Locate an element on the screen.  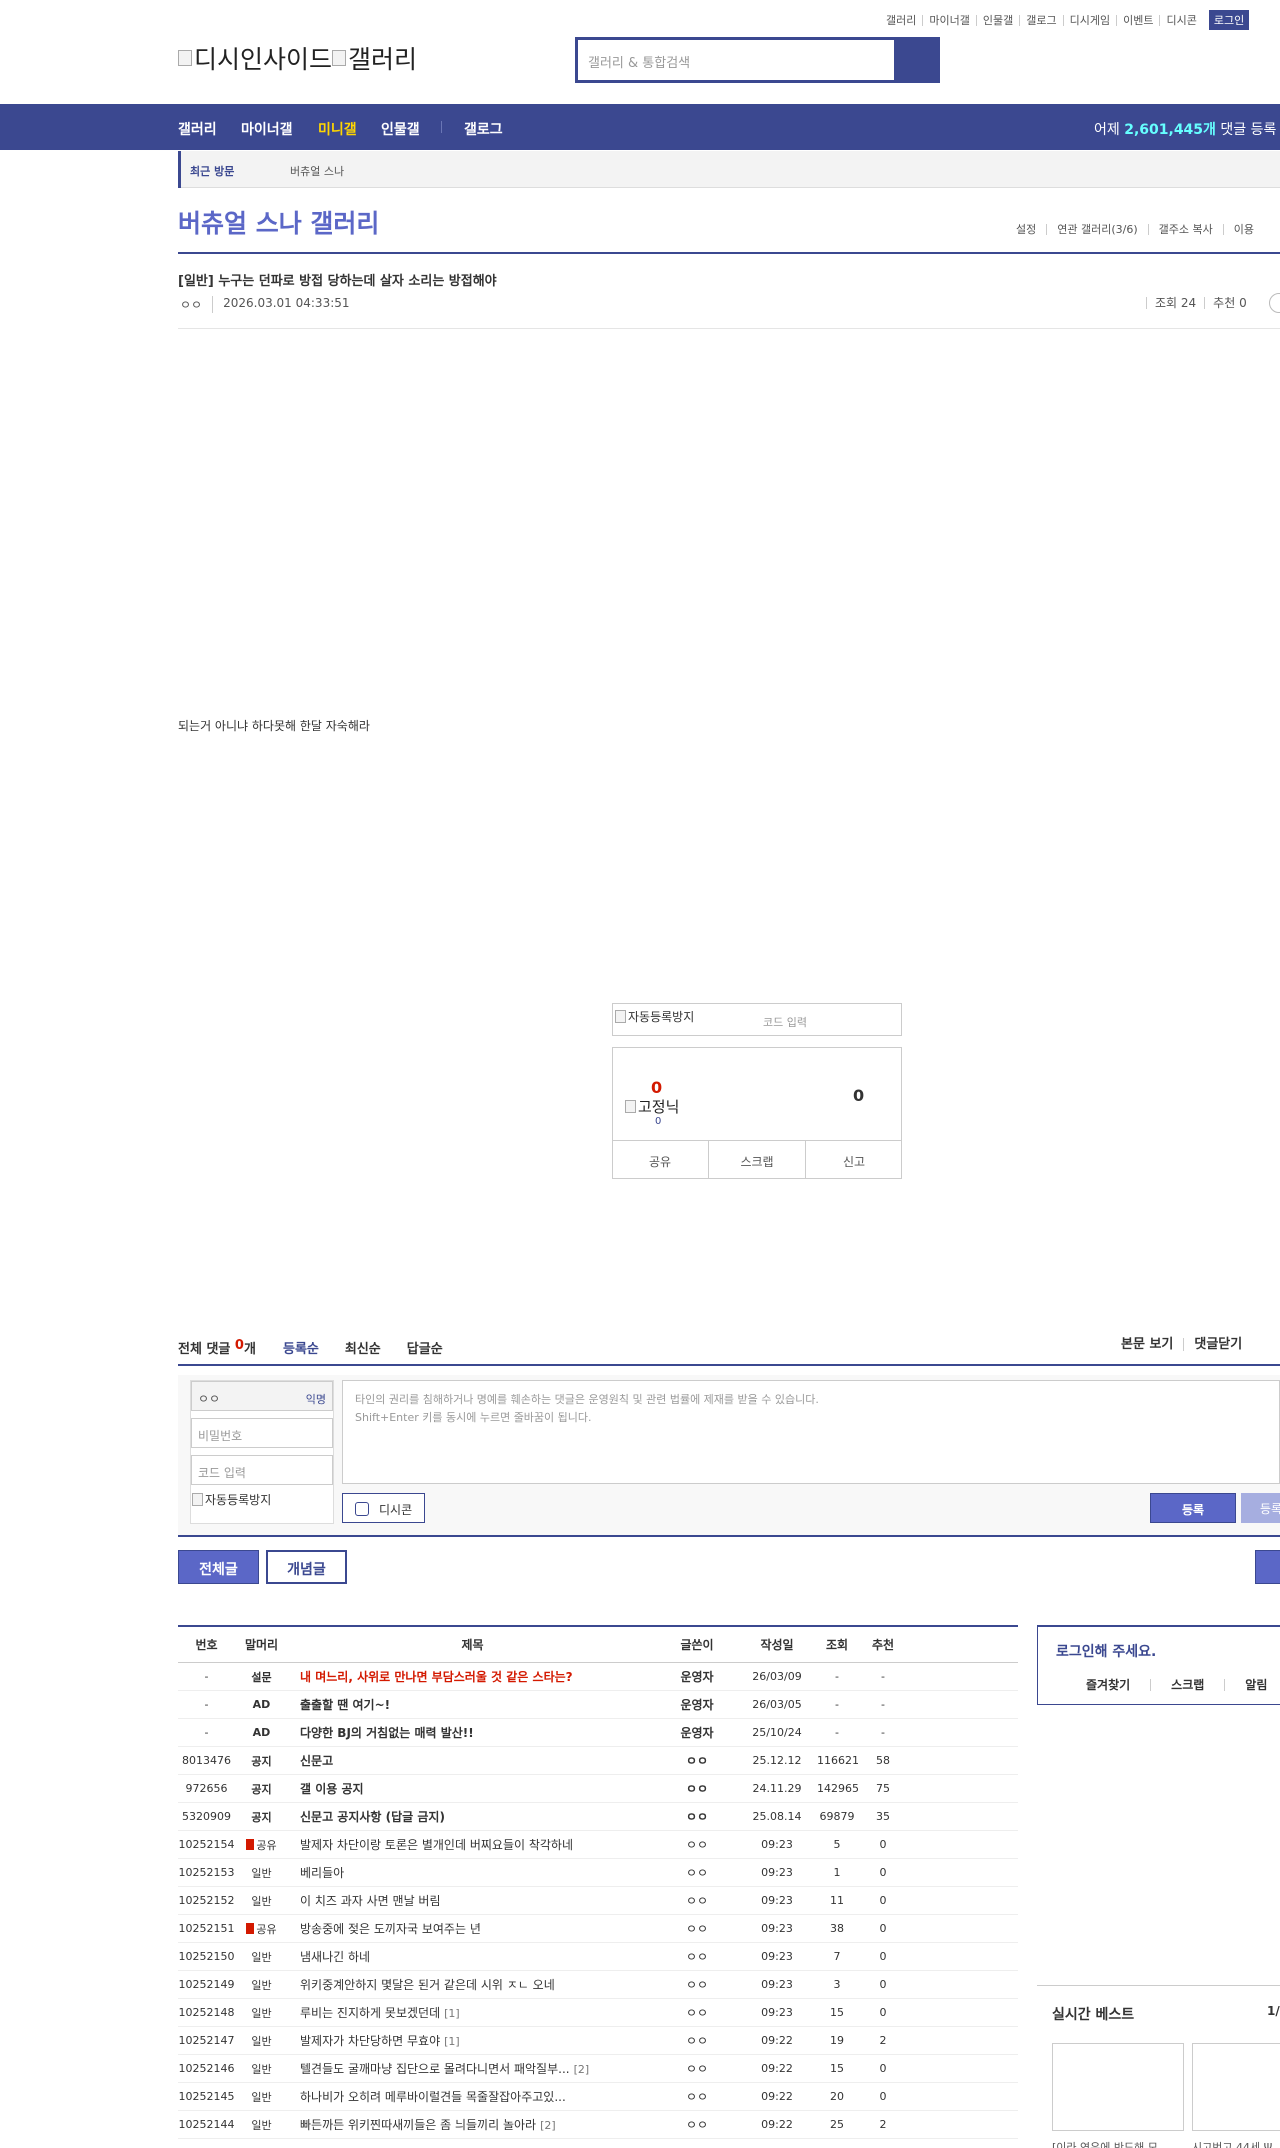
row-title: 루비는 진지하게 못보겠던데 [1] is located at coordinates (472, 2012).